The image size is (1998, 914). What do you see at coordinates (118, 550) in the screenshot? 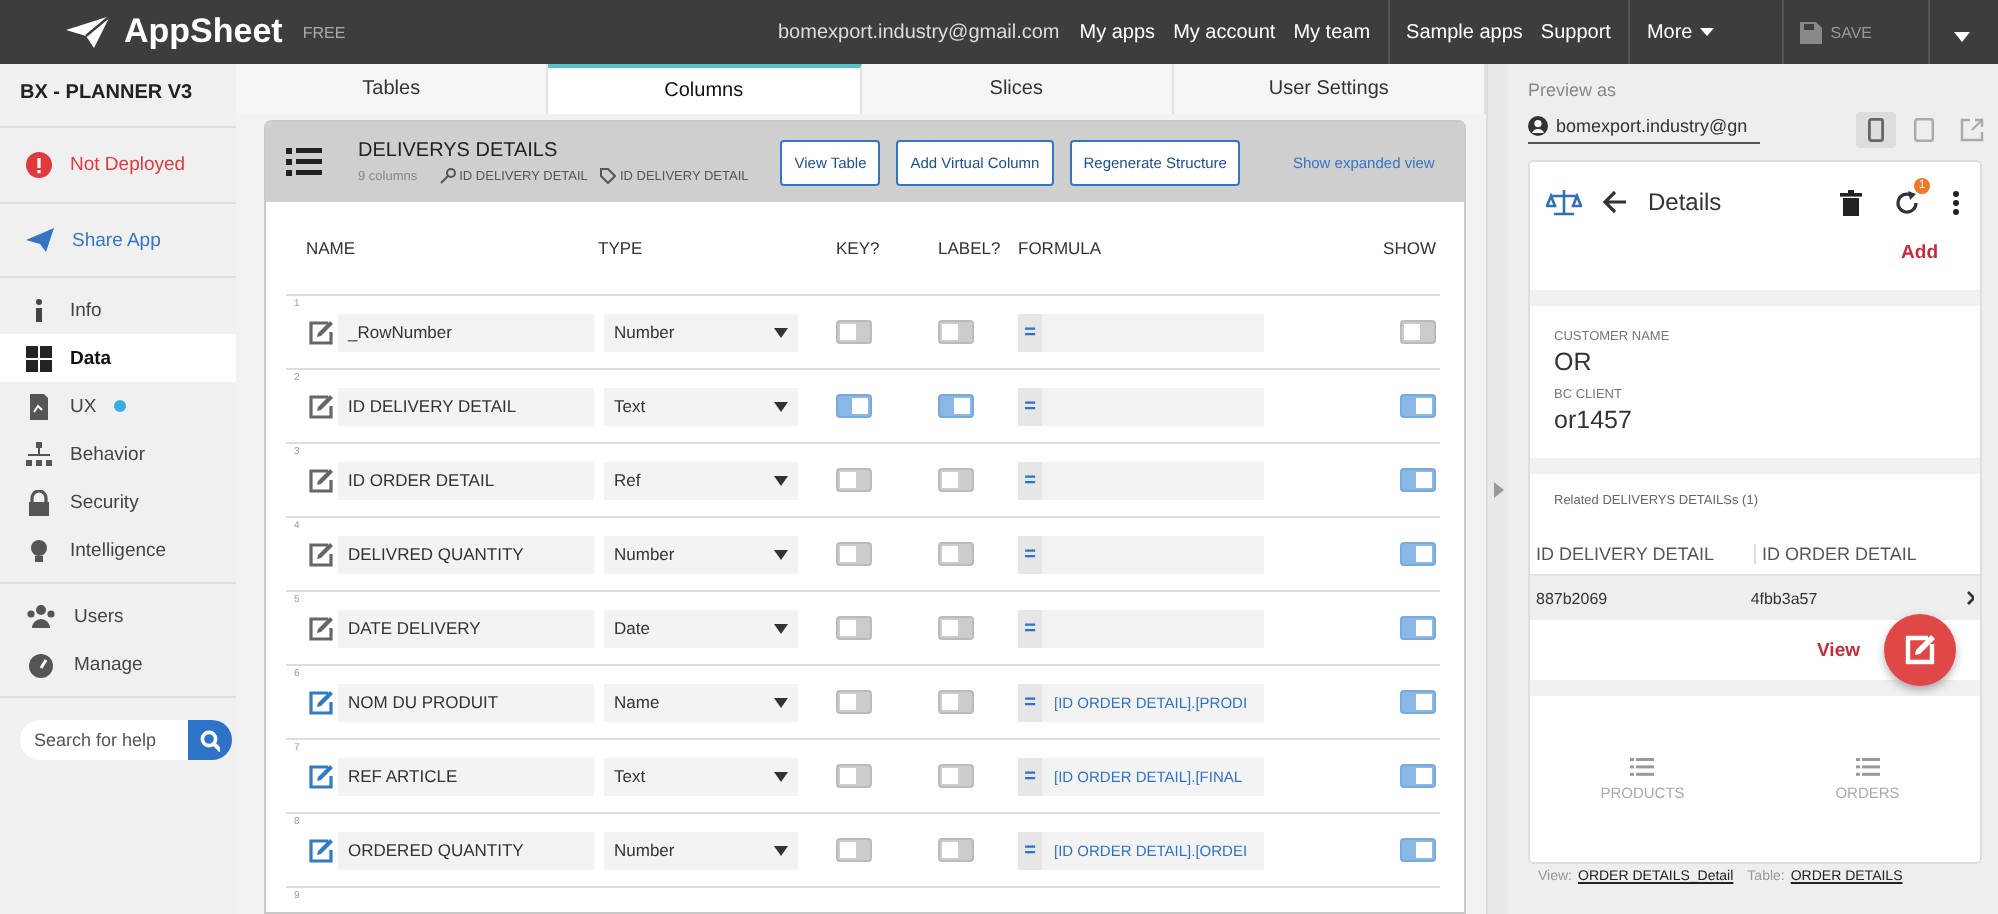
I see `sidebar-item: Intelligence` at bounding box center [118, 550].